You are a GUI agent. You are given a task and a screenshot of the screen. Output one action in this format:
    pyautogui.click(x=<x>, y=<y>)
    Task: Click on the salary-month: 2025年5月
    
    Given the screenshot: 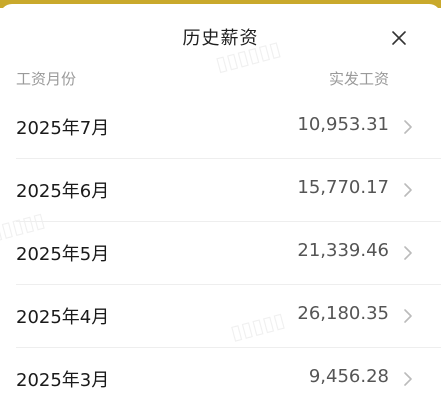 What is the action you would take?
    pyautogui.click(x=63, y=254)
    